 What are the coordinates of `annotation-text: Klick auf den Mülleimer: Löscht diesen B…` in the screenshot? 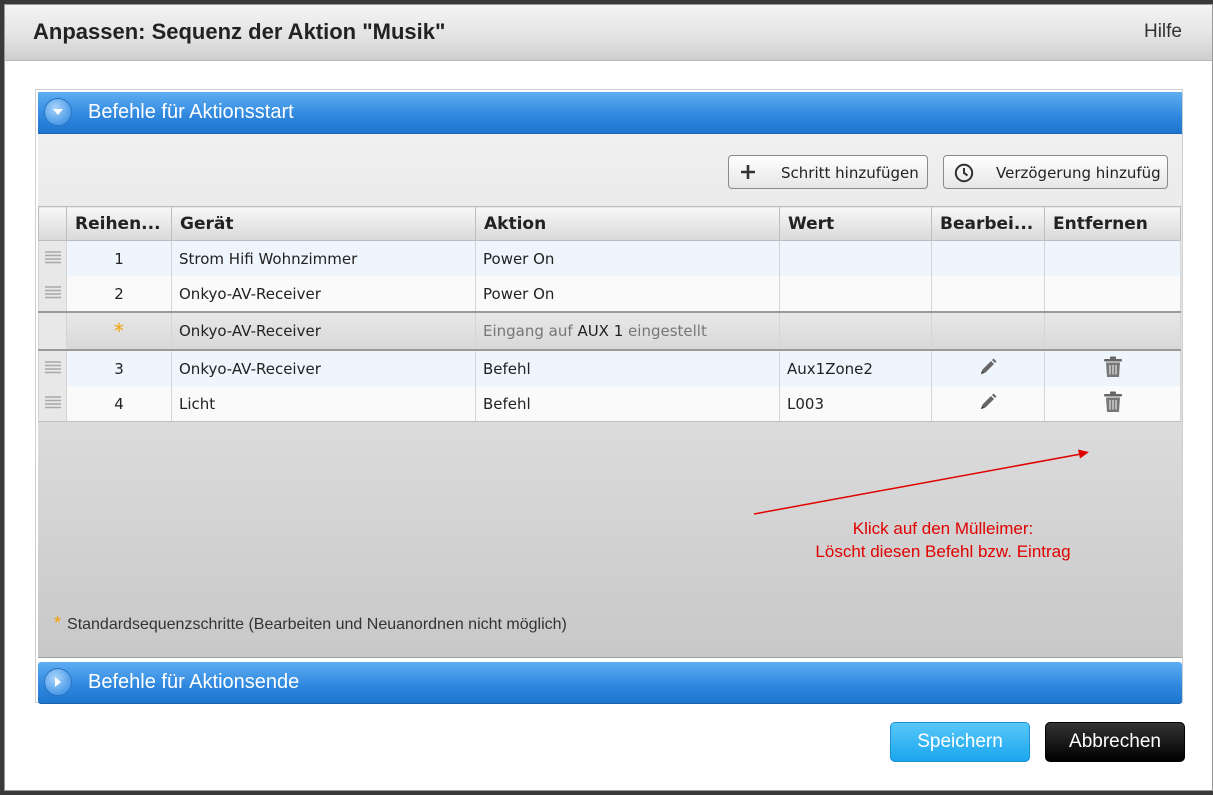 It's located at (943, 540).